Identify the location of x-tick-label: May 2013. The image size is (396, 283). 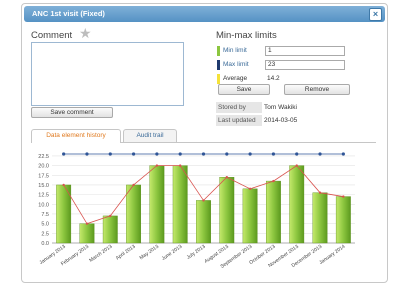
(150, 253).